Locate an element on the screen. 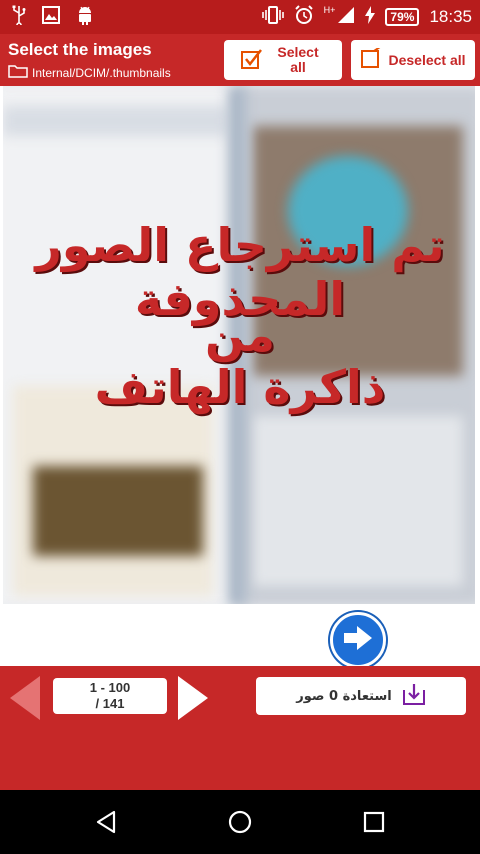 Image resolution: width=480 pixels, height=854 pixels. page-indicator: 1 - 100 / 141 is located at coordinates (110, 696).